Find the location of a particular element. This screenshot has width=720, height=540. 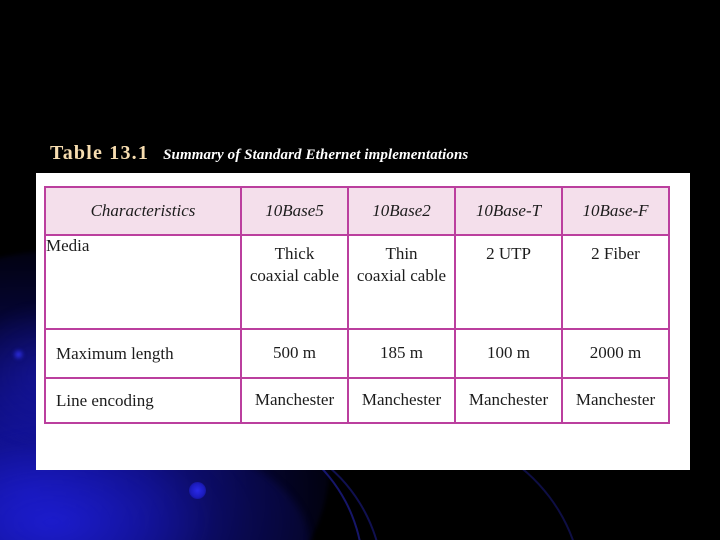

cell-media-10base5: Thick coaxial cable is located at coordinates (294, 282).